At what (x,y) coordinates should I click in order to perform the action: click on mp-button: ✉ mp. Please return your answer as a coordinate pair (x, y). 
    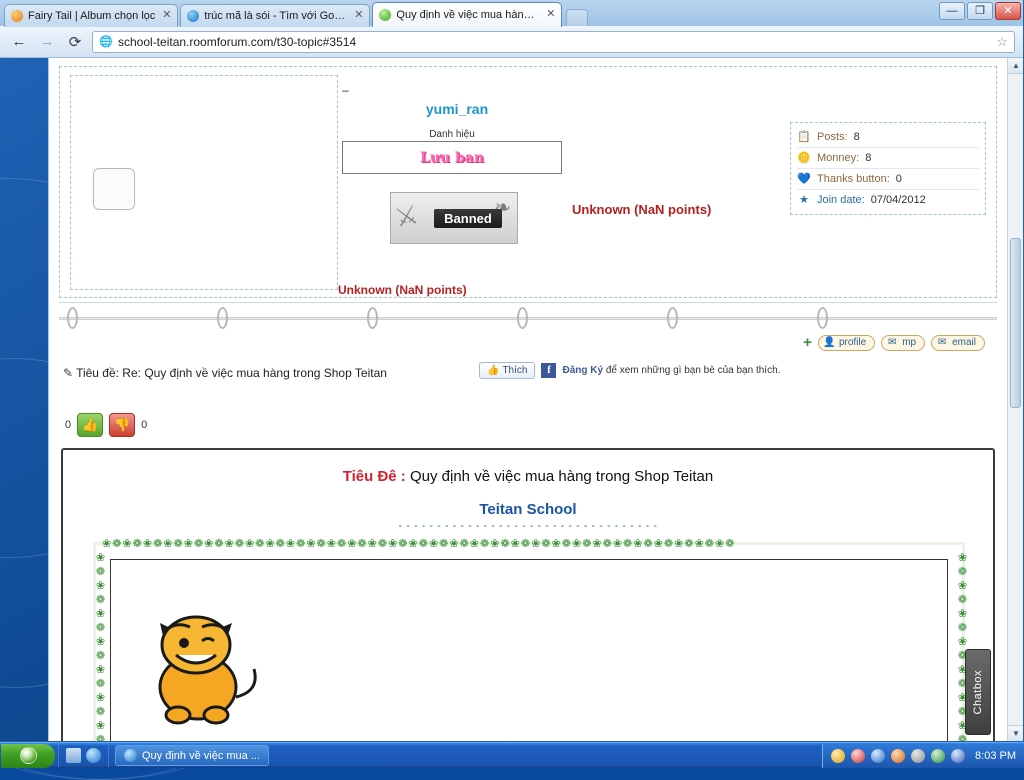
    Looking at the image, I should click on (903, 342).